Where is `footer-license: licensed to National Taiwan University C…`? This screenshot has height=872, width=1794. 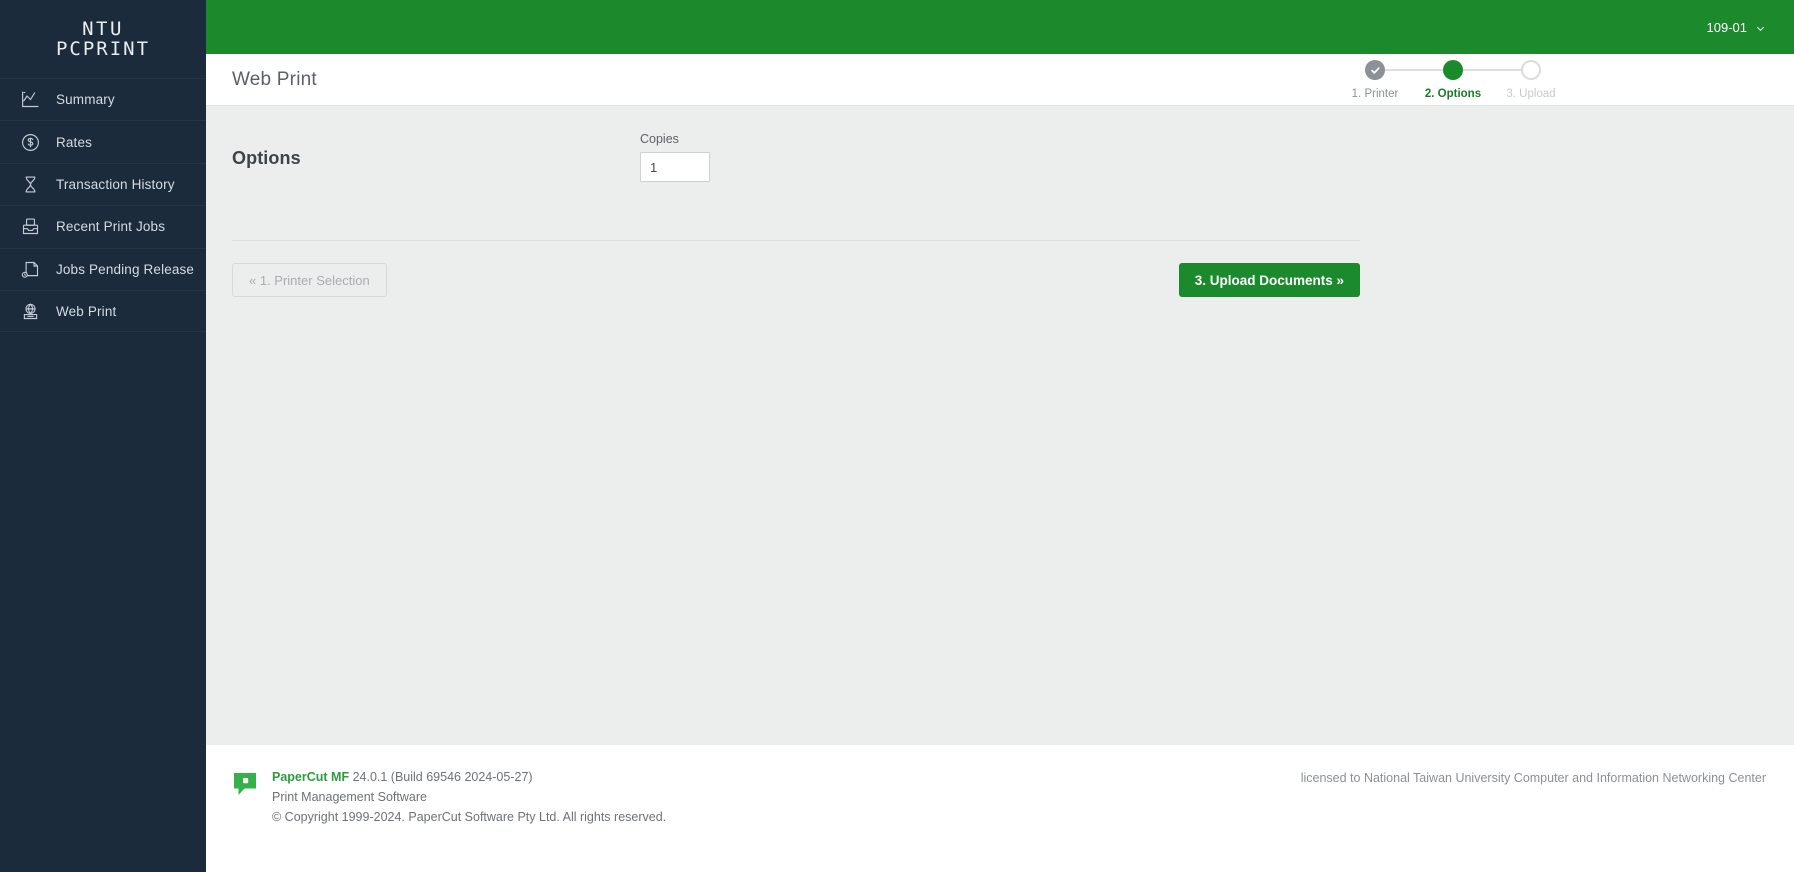 footer-license: licensed to National Taiwan University C… is located at coordinates (1533, 778).